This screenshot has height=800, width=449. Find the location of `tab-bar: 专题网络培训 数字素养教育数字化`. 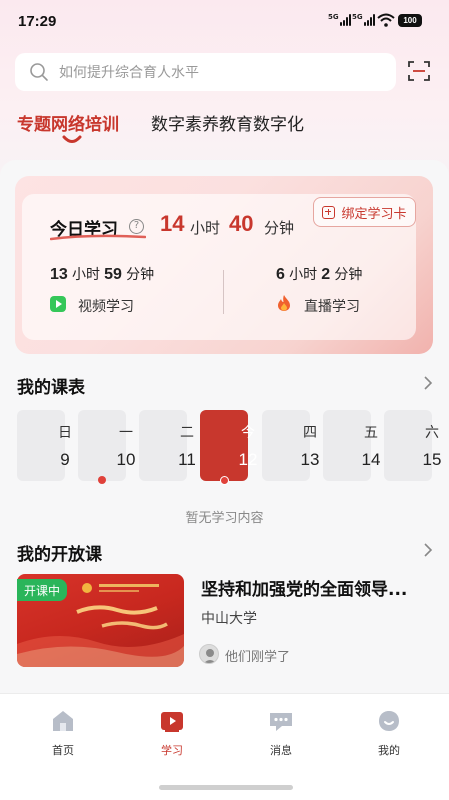

tab-bar: 专题网络培训 数字素养教育数字化 is located at coordinates (176, 122).